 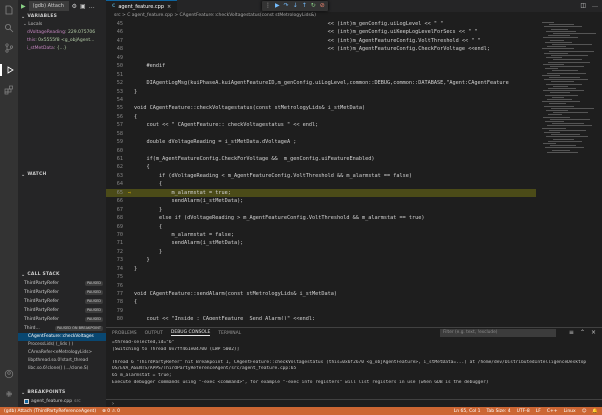 I want to click on stack-frame: CAgentFeature::checkVoltages, so click(x=62, y=337).